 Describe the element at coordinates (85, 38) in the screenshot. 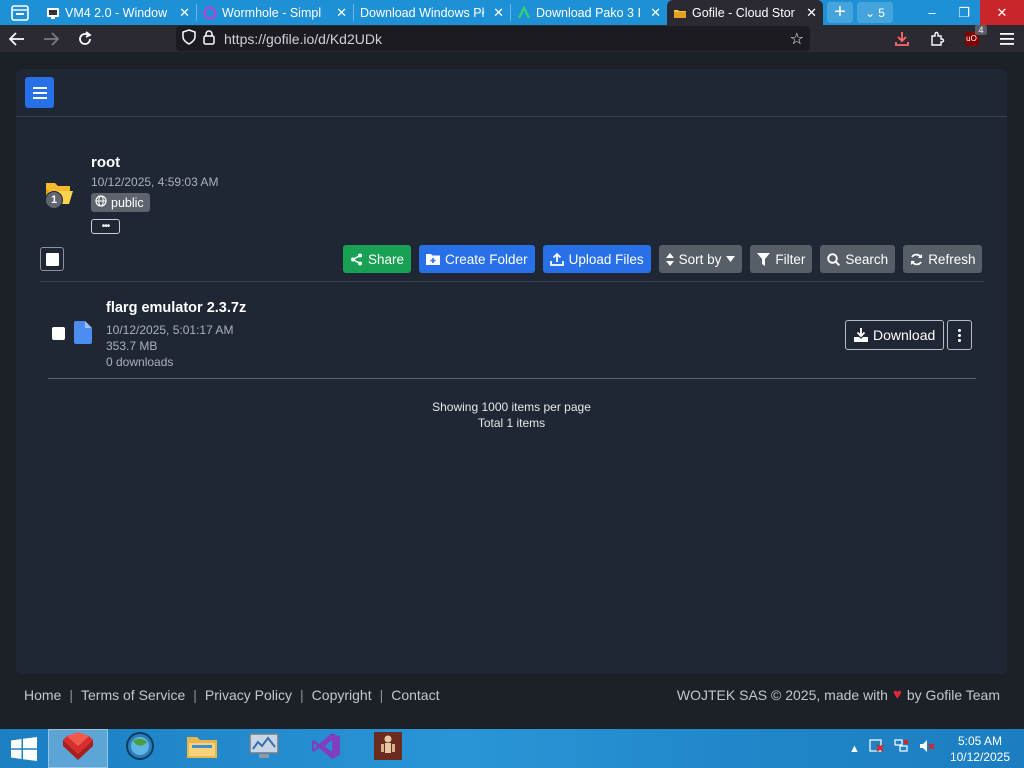

I see `reload-icon` at that location.